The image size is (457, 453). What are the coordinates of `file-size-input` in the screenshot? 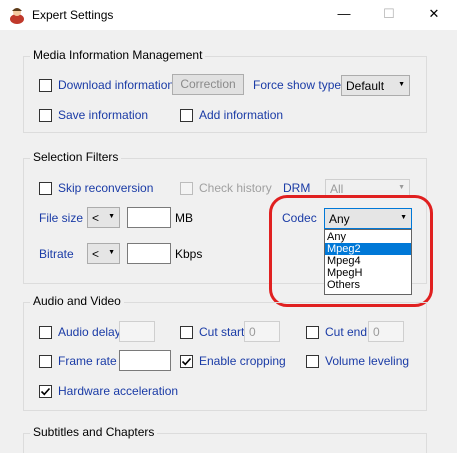 It's located at (149, 217).